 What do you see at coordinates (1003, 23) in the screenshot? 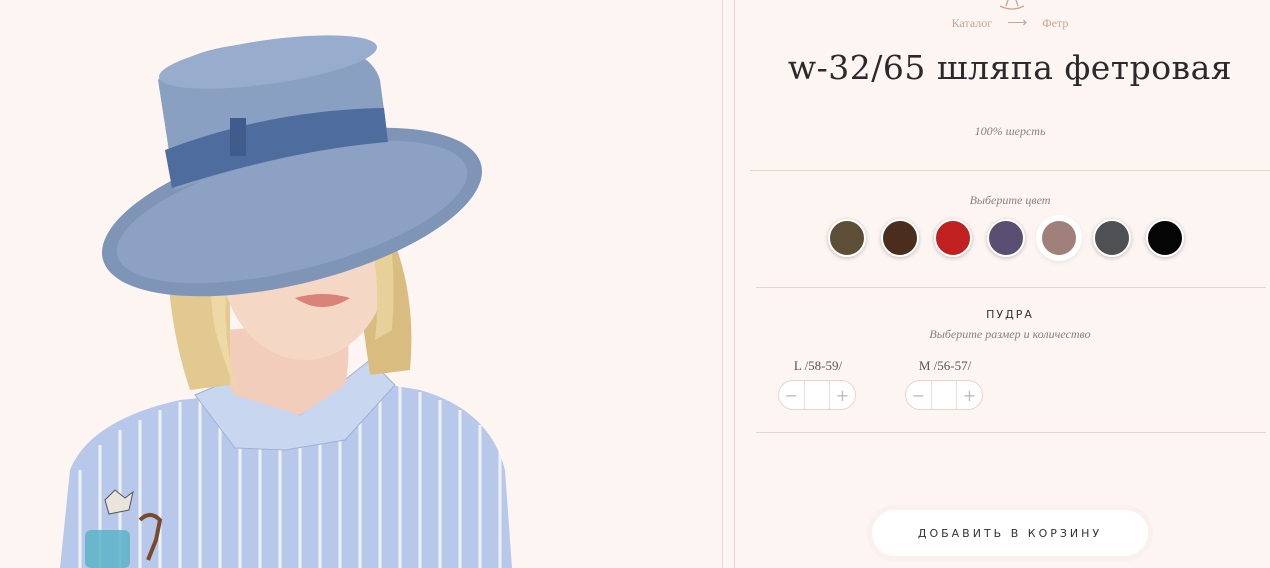
I see `breadcrumb: Каталог ⟶ Фетр` at bounding box center [1003, 23].